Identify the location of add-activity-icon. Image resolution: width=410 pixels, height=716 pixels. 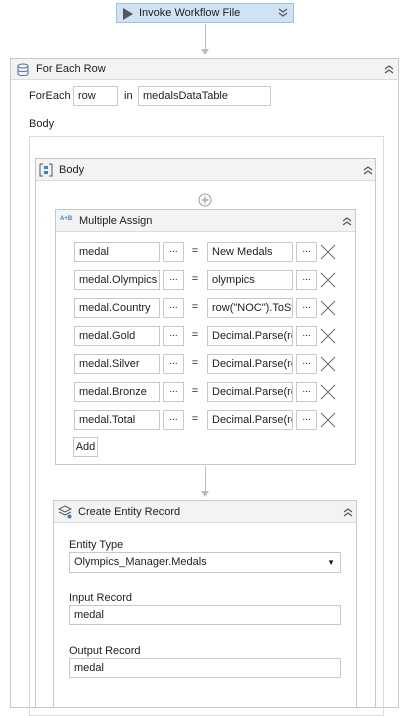
(205, 200).